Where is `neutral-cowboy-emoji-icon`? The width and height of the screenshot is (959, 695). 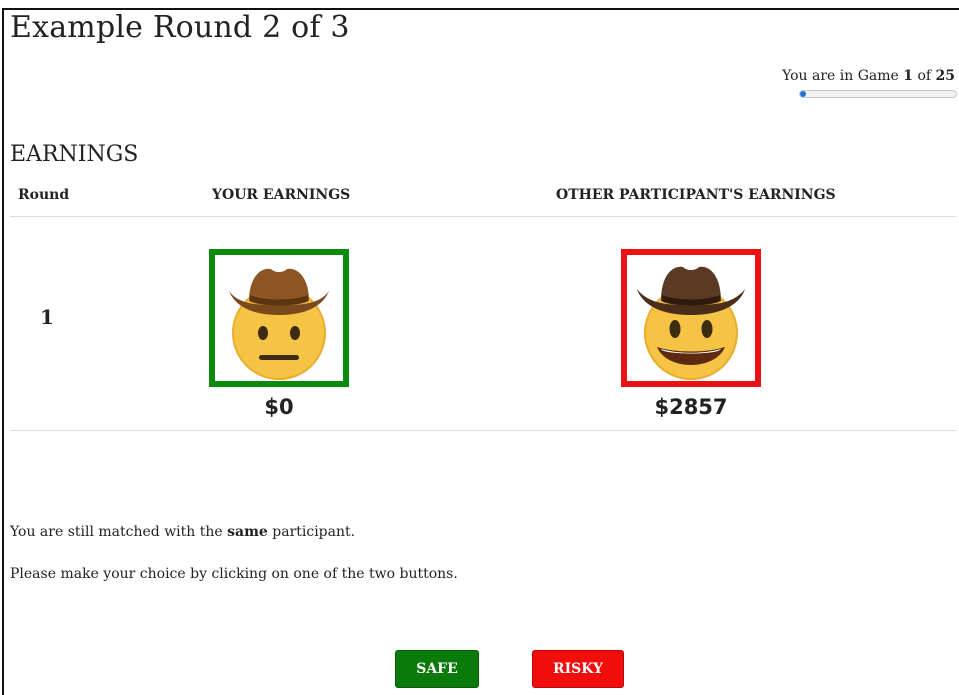 neutral-cowboy-emoji-icon is located at coordinates (279, 324).